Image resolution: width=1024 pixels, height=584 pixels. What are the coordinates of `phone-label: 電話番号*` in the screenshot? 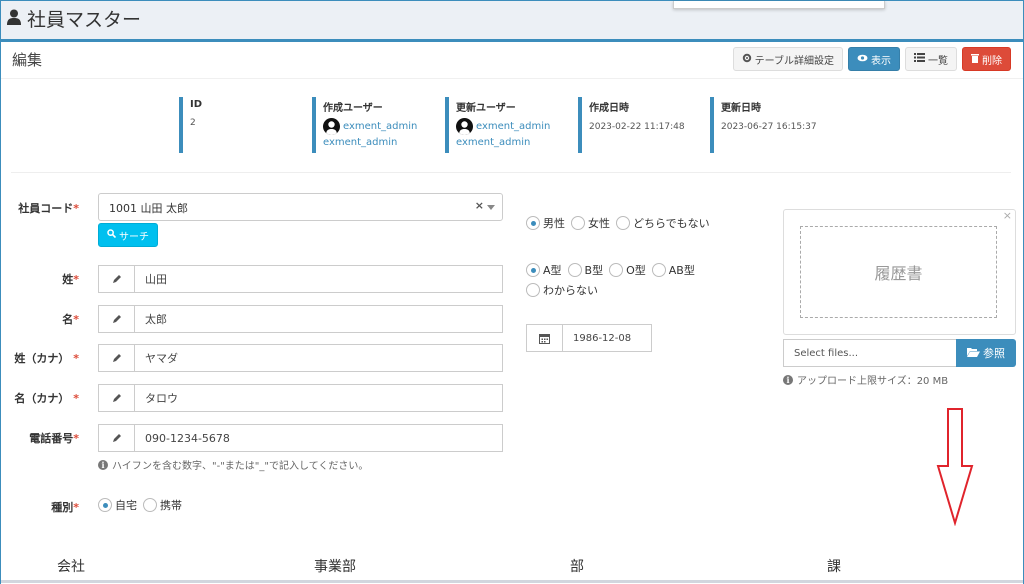 It's located at (54, 438).